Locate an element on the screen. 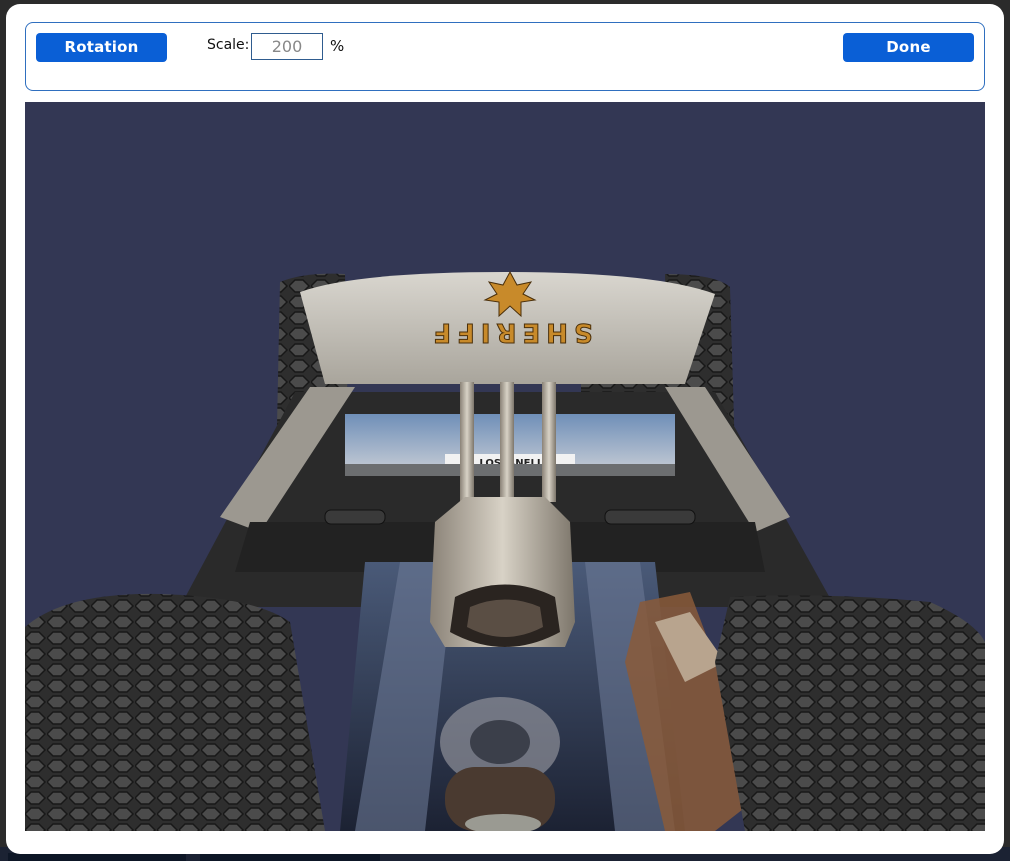 The image size is (1010, 861). front-right-tire is located at coordinates (850, 713).